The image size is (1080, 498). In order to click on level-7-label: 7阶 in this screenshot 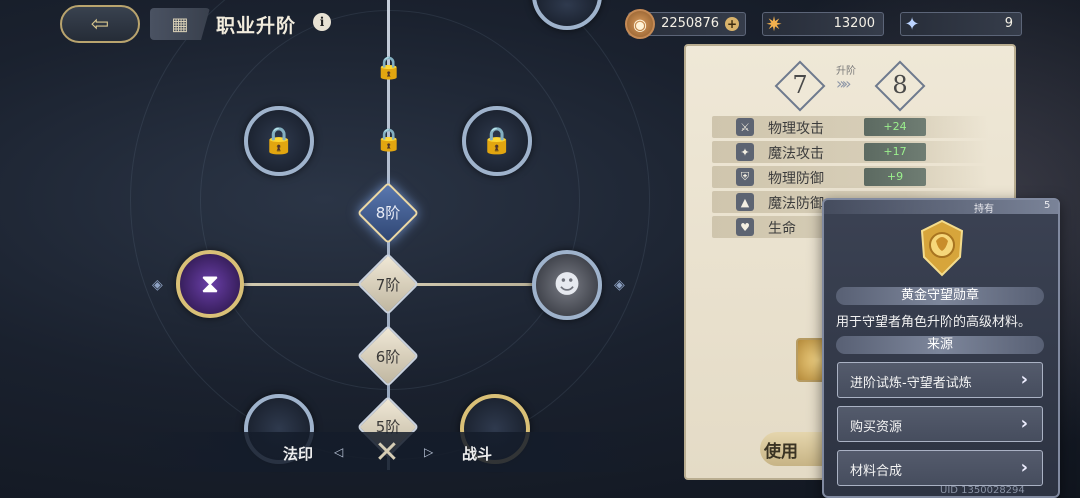, I will do `click(388, 285)`.